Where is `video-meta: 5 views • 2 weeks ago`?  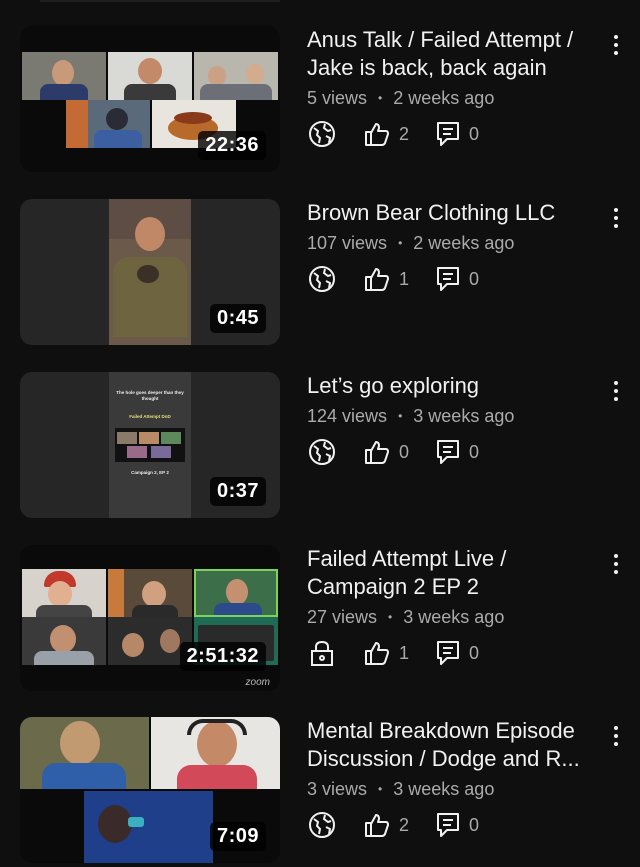
video-meta: 5 views • 2 weeks ago is located at coordinates (452, 98).